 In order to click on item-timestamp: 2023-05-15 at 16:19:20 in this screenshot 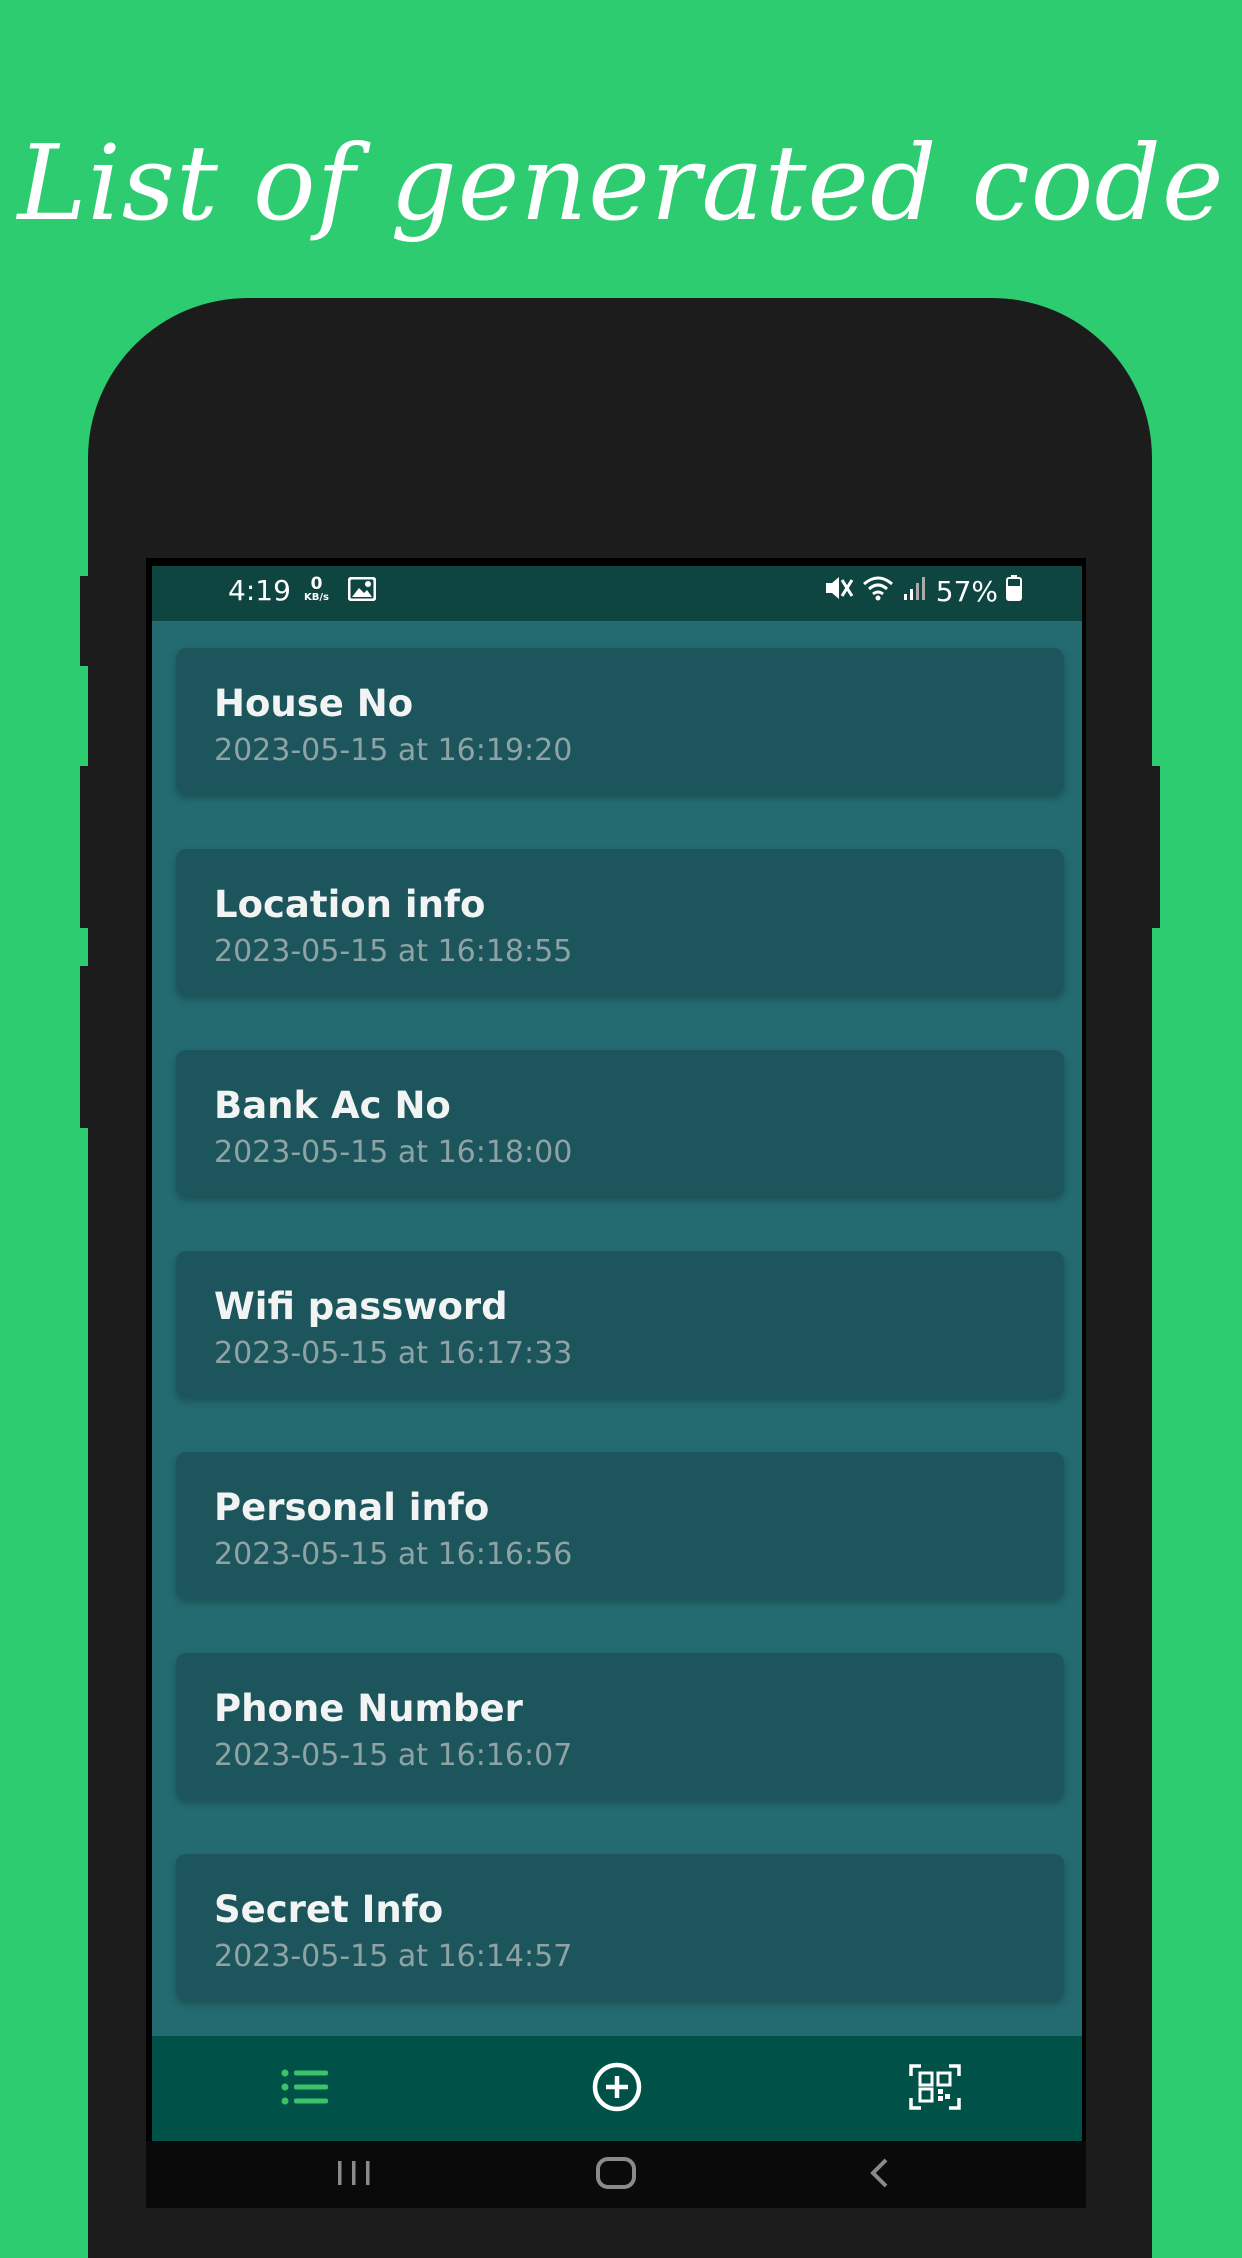, I will do `click(393, 750)`.